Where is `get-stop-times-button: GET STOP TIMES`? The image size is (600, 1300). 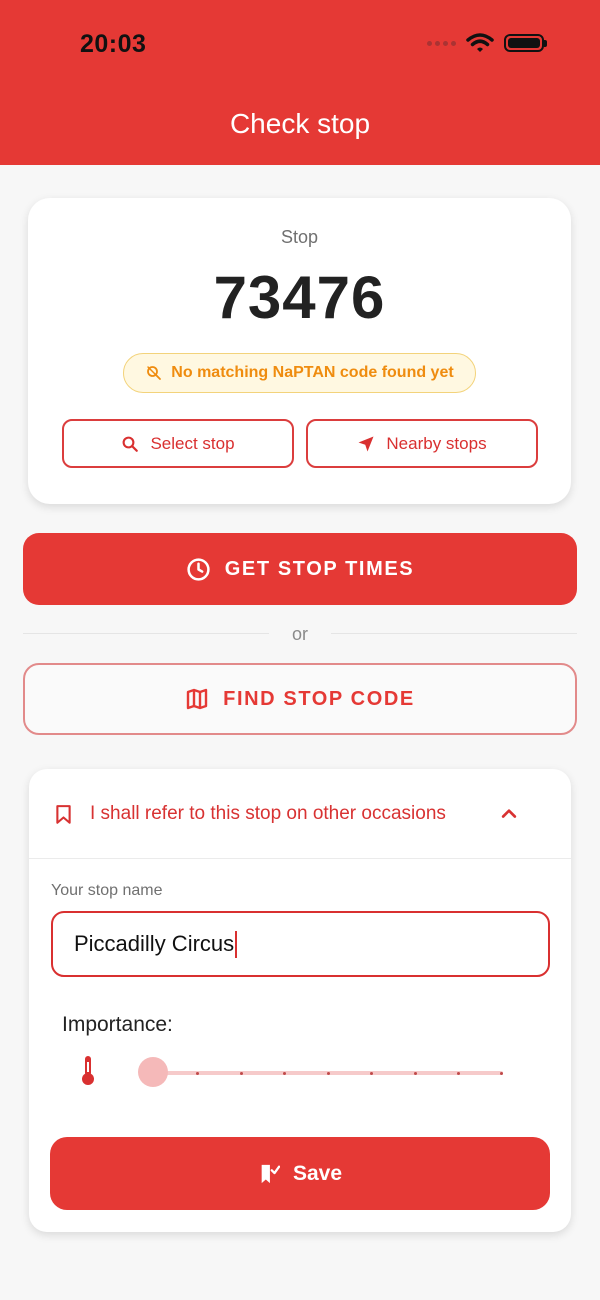
get-stop-times-button: GET STOP TIMES is located at coordinates (300, 569).